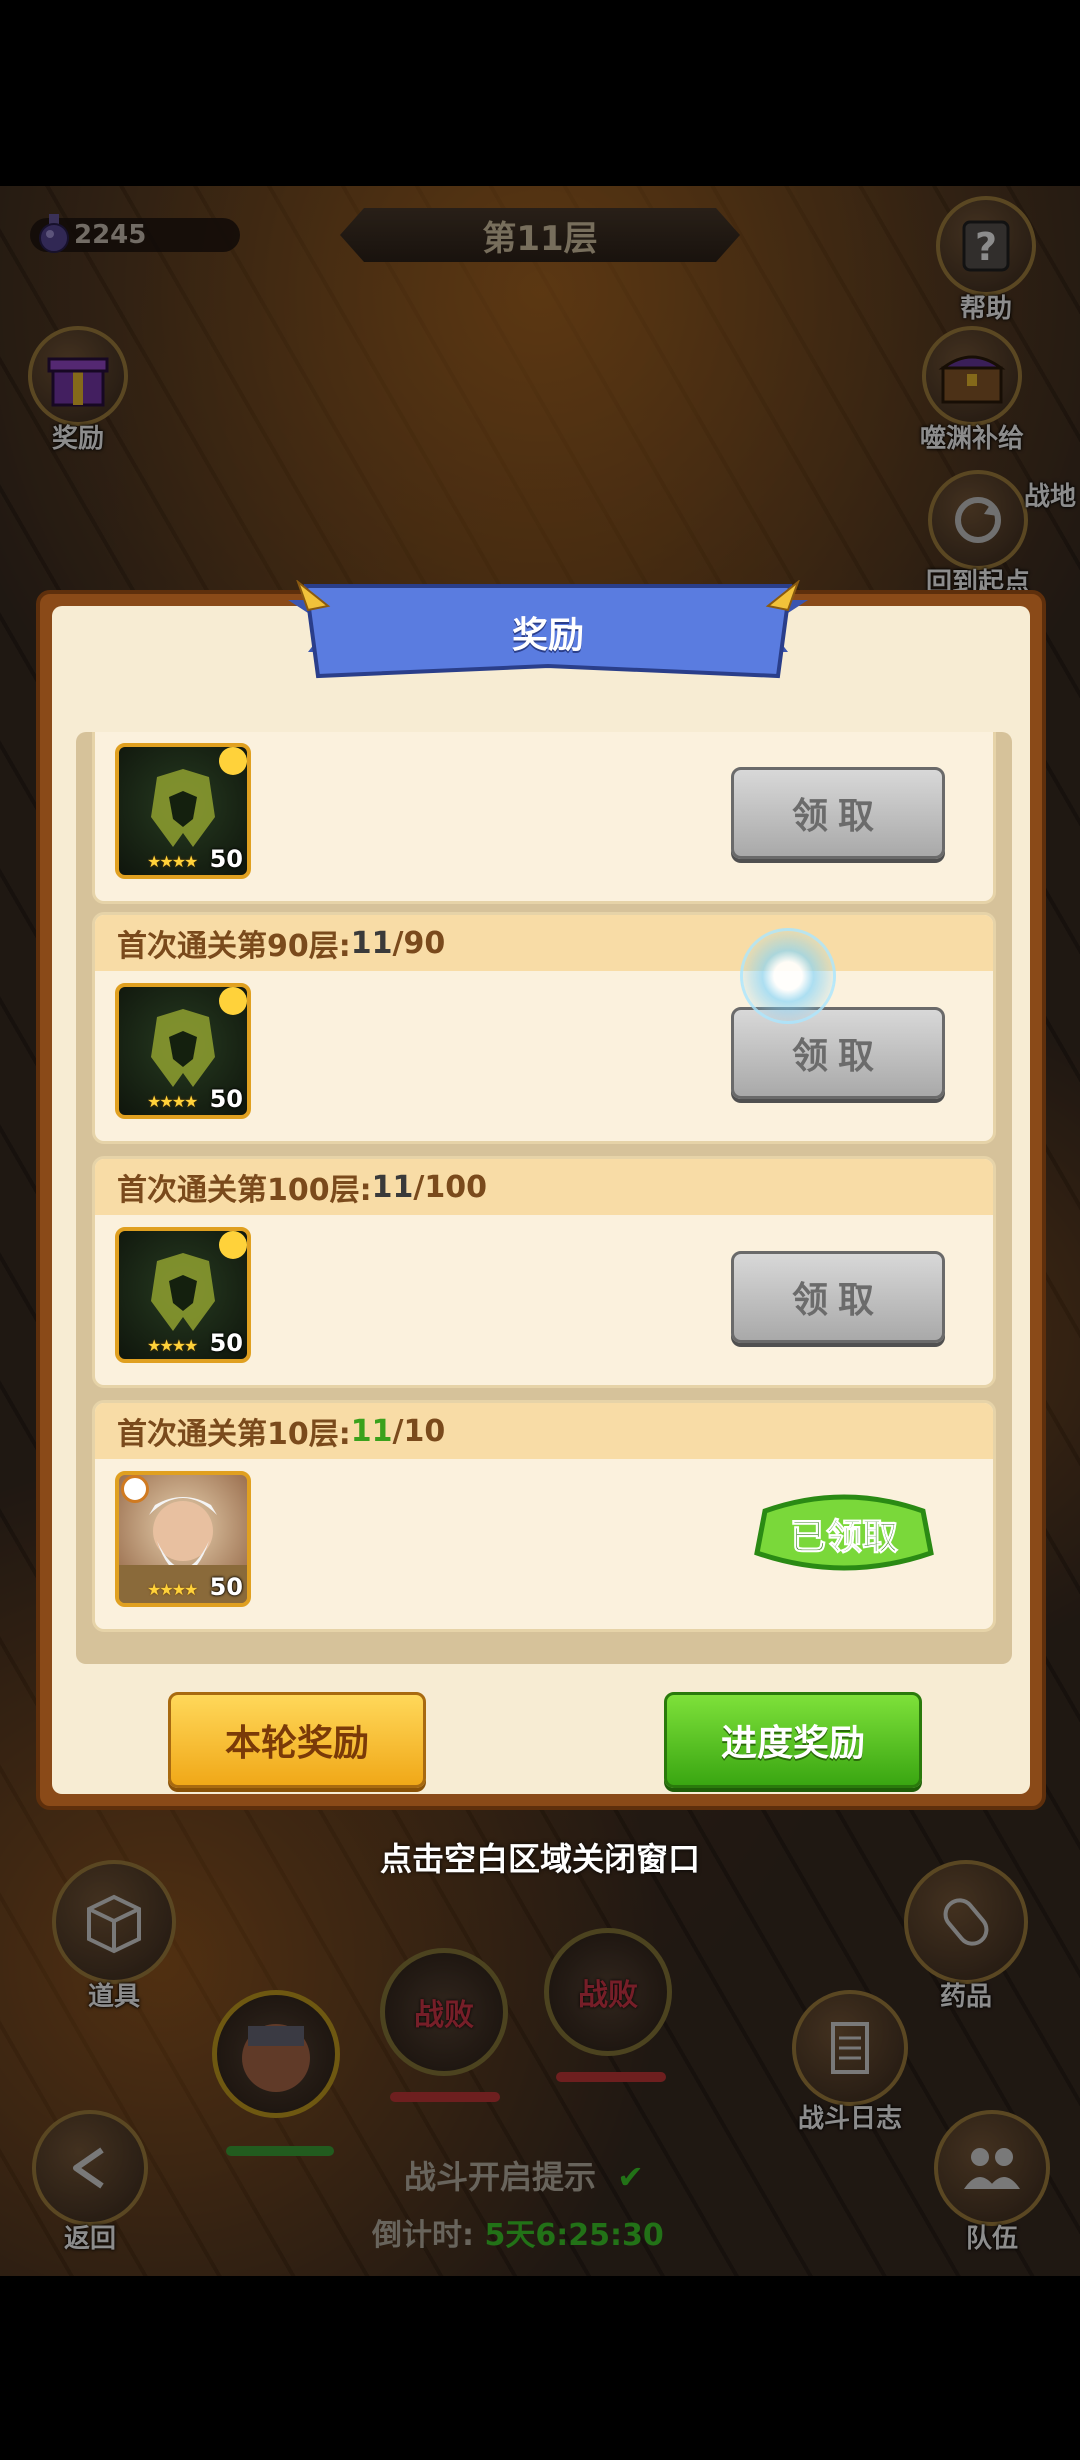  I want to click on card-header-prefix: 首次通关第10层:, so click(234, 1434).